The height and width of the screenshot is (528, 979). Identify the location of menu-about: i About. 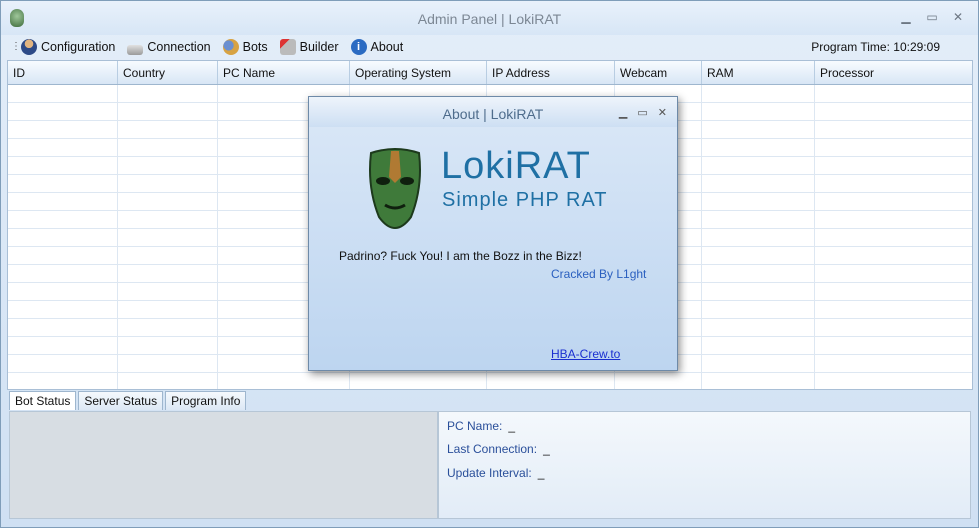
(377, 47).